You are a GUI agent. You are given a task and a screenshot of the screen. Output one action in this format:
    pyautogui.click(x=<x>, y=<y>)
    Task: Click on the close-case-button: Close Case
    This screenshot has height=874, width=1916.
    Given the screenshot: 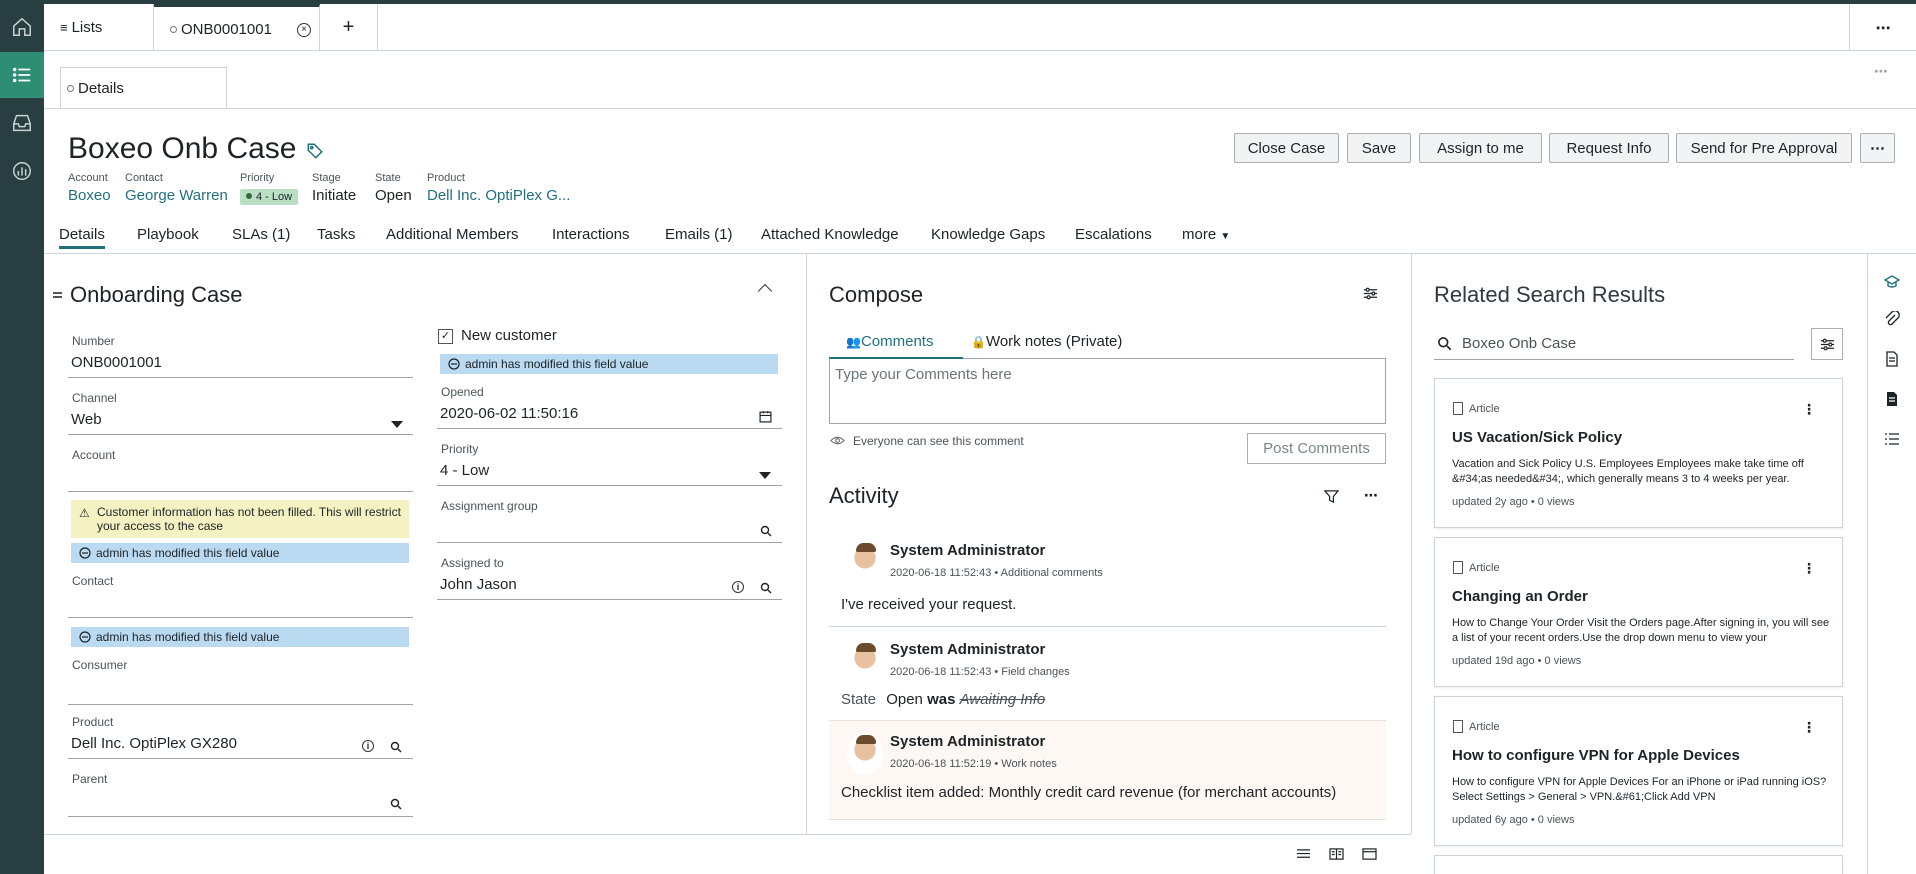 What is the action you would take?
    pyautogui.click(x=1286, y=148)
    